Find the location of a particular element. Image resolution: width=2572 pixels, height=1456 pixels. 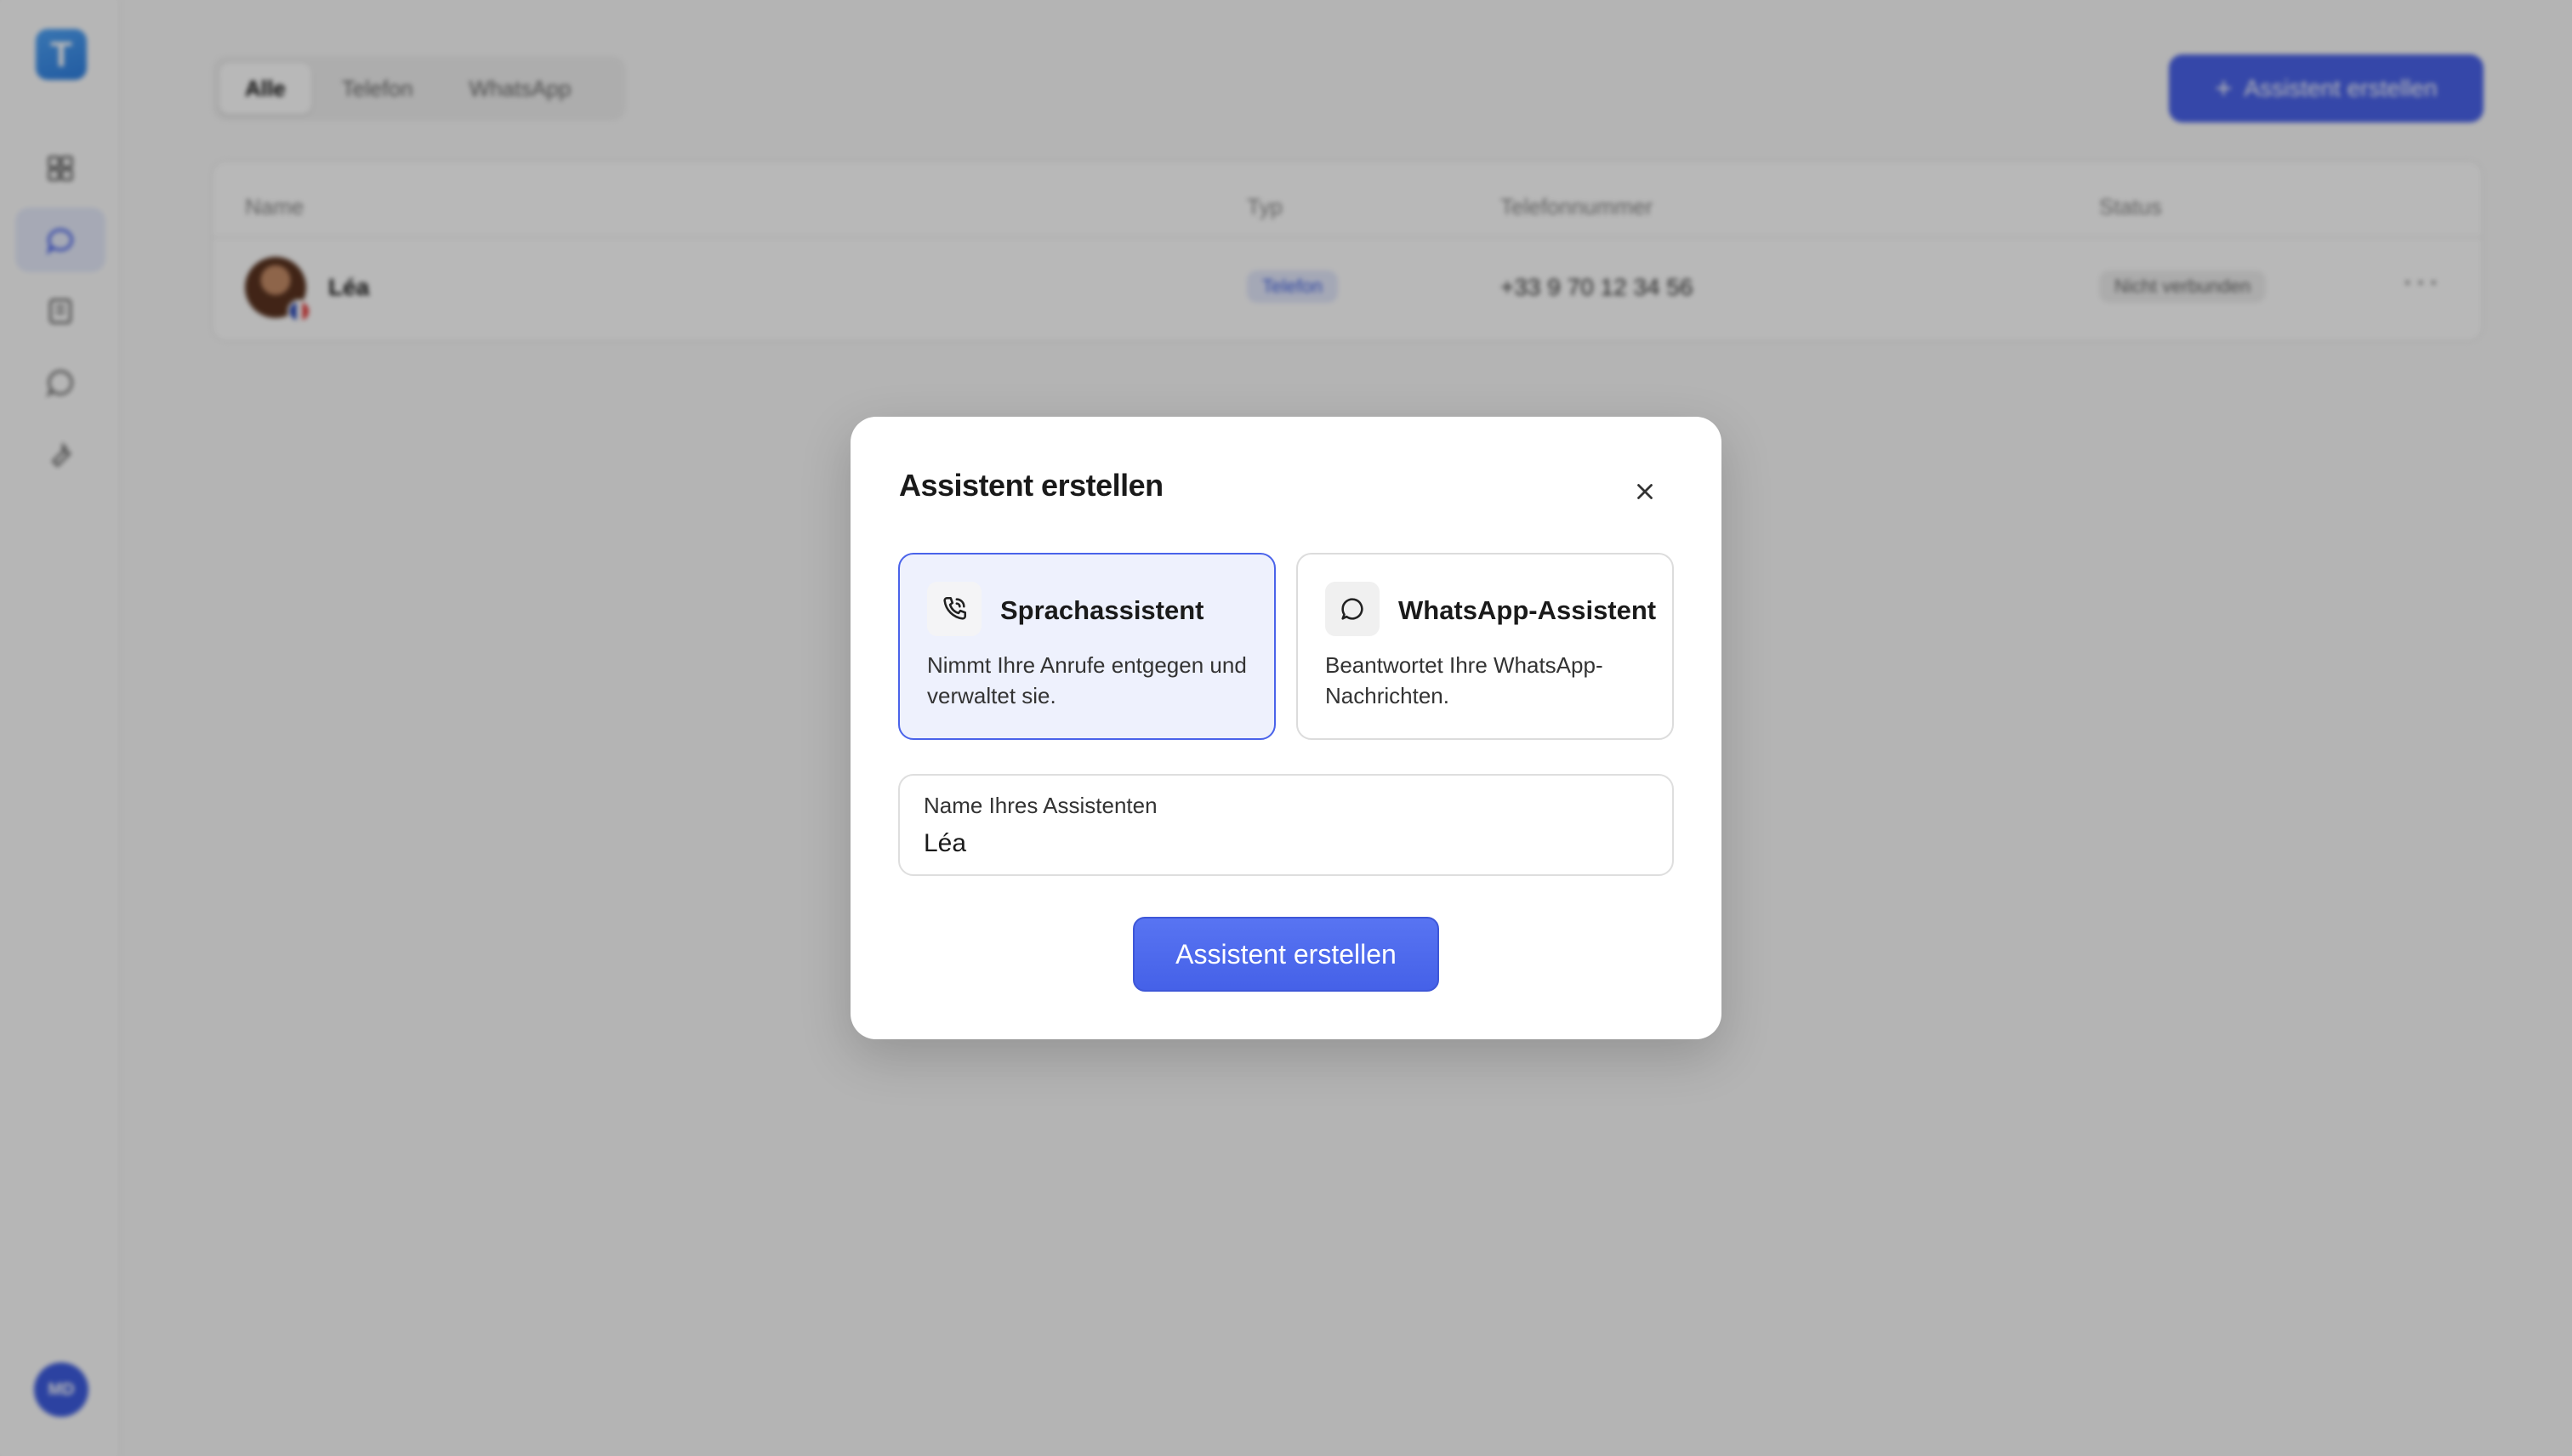

close-button is located at coordinates (1645, 492).